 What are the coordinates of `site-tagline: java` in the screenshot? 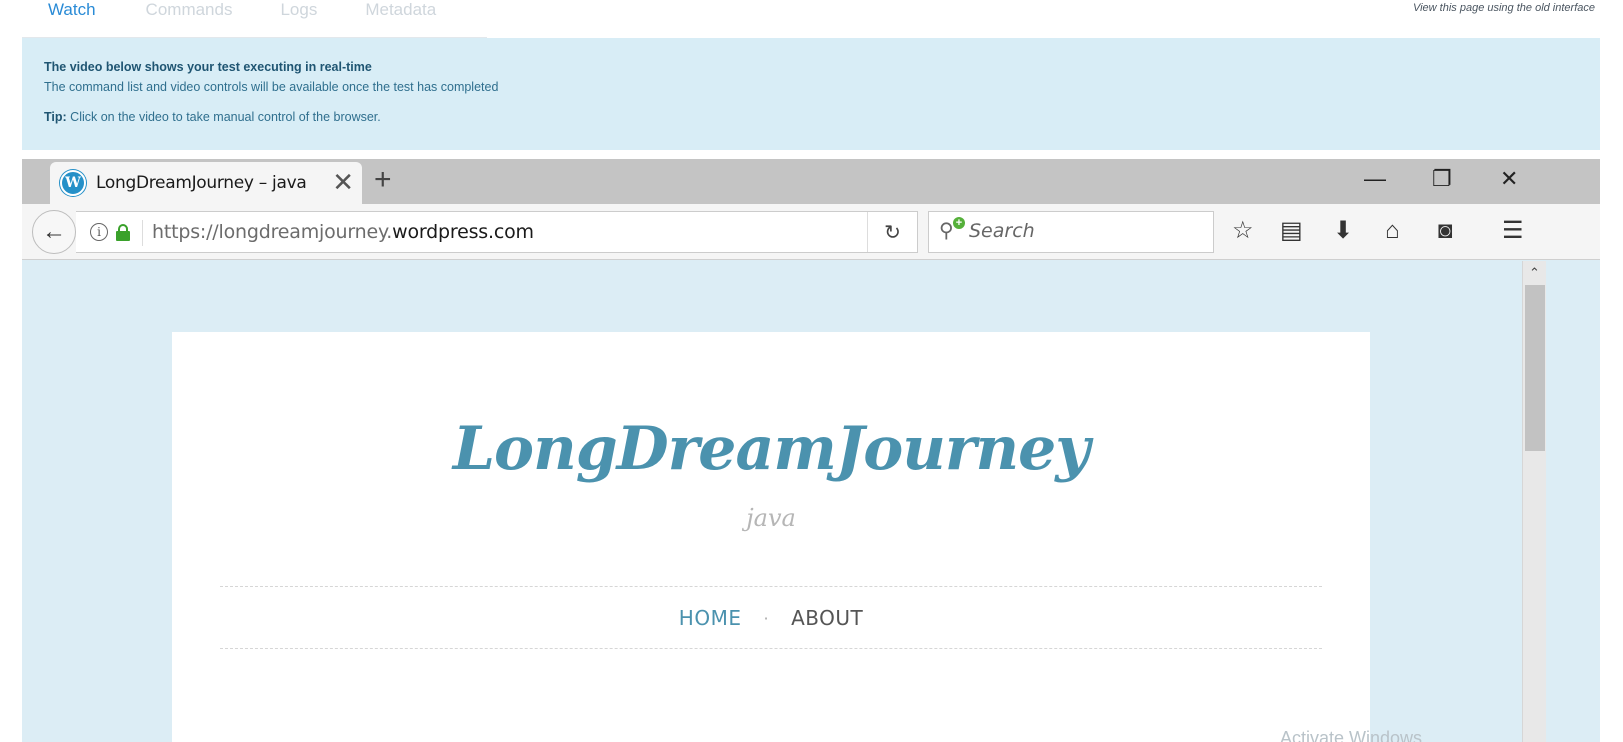 It's located at (771, 518).